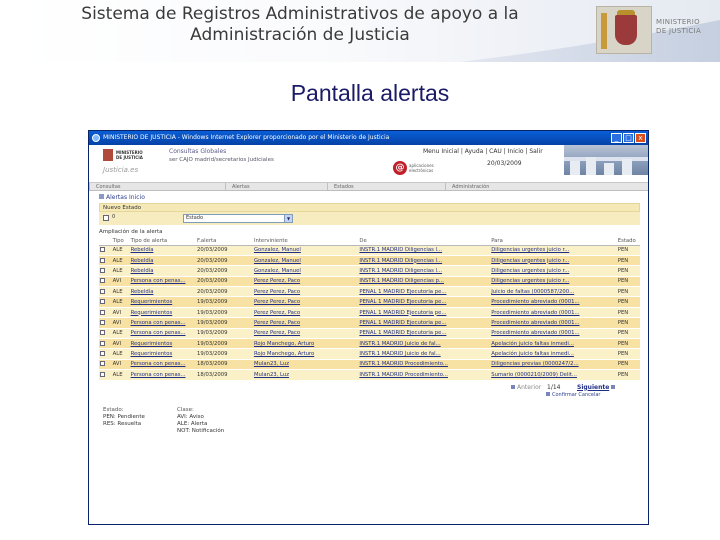  What do you see at coordinates (238, 218) in the screenshot?
I see `estado-select: Estado ▼` at bounding box center [238, 218].